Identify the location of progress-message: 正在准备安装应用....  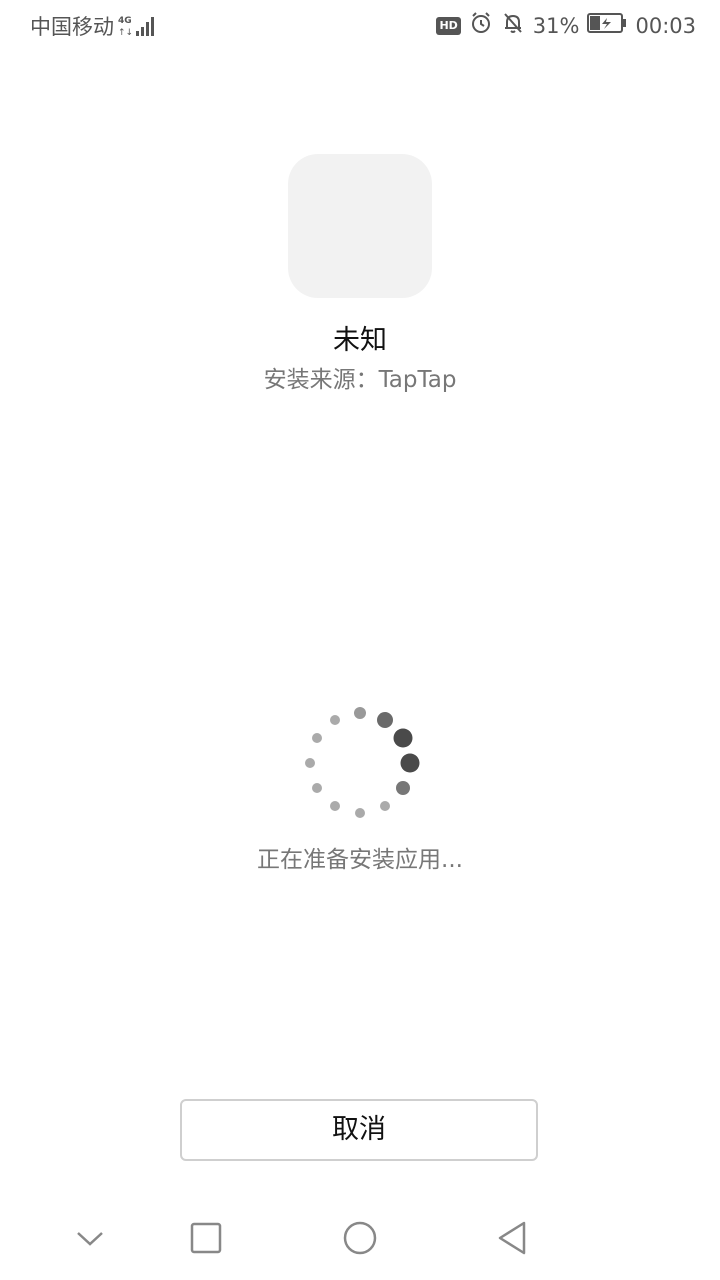
(360, 860).